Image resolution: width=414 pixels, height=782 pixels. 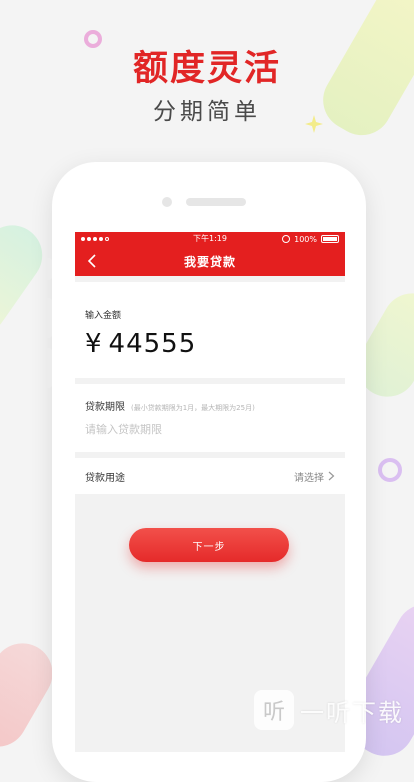 What do you see at coordinates (49, 318) in the screenshot?
I see `phone-volume-up` at bounding box center [49, 318].